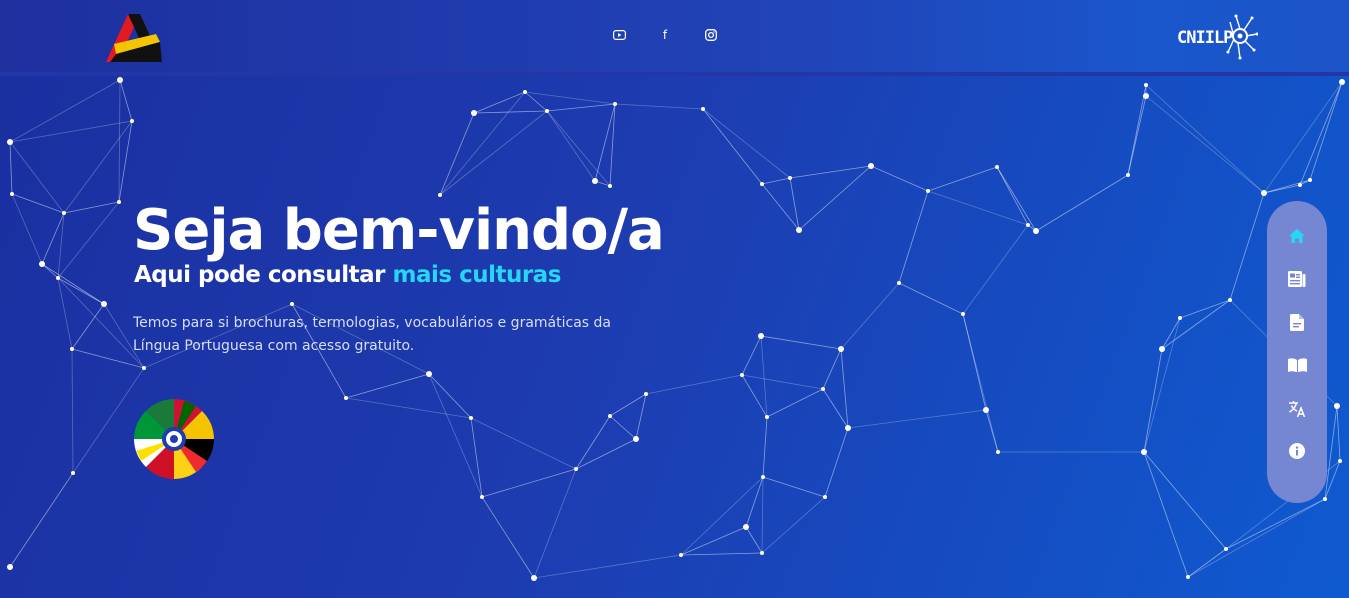  I want to click on nav-documents, so click(1297, 322).